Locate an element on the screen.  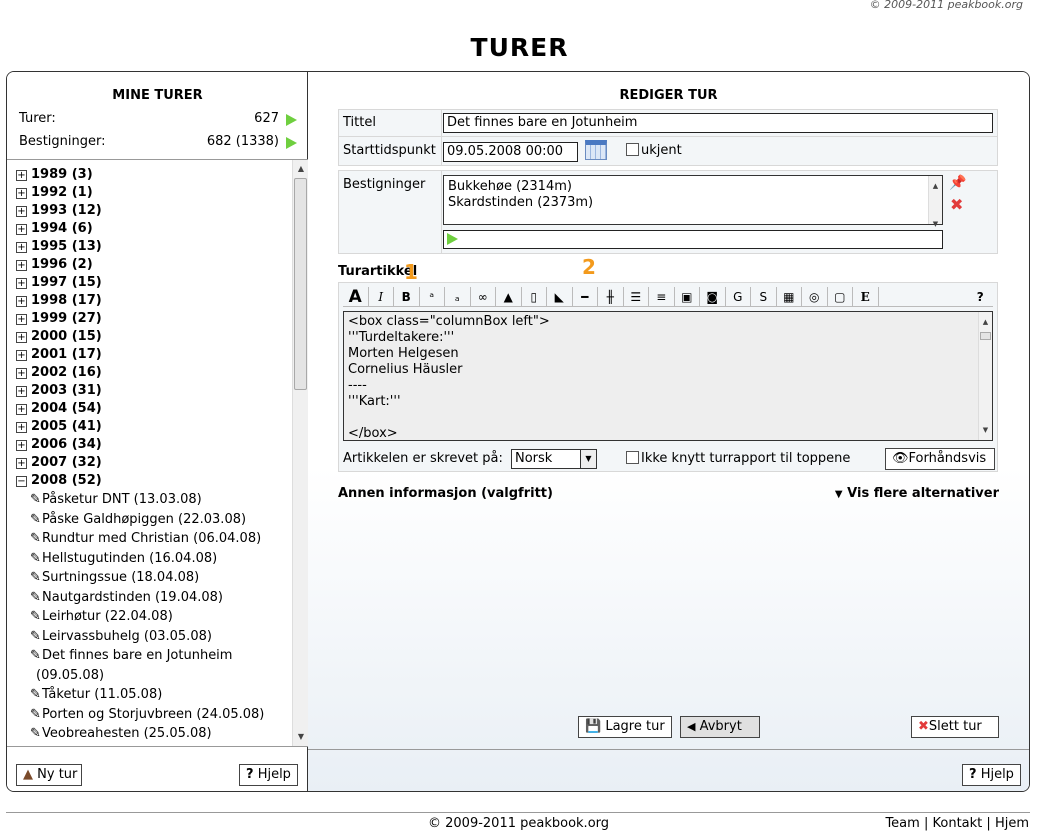
trips-go-icon is located at coordinates (291, 120).